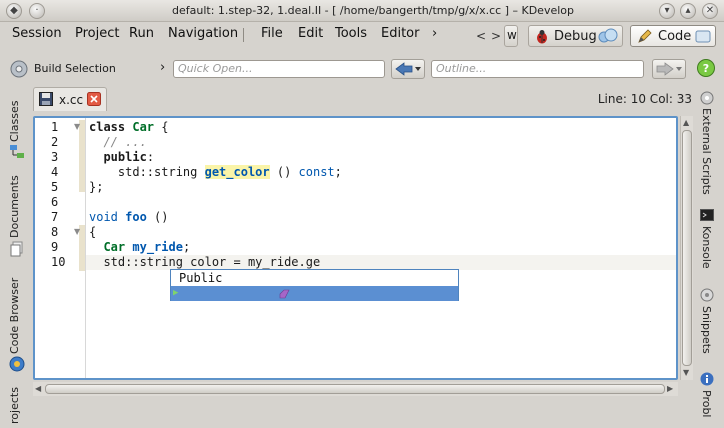  What do you see at coordinates (37, 33) in the screenshot?
I see `menu-session: Session` at bounding box center [37, 33].